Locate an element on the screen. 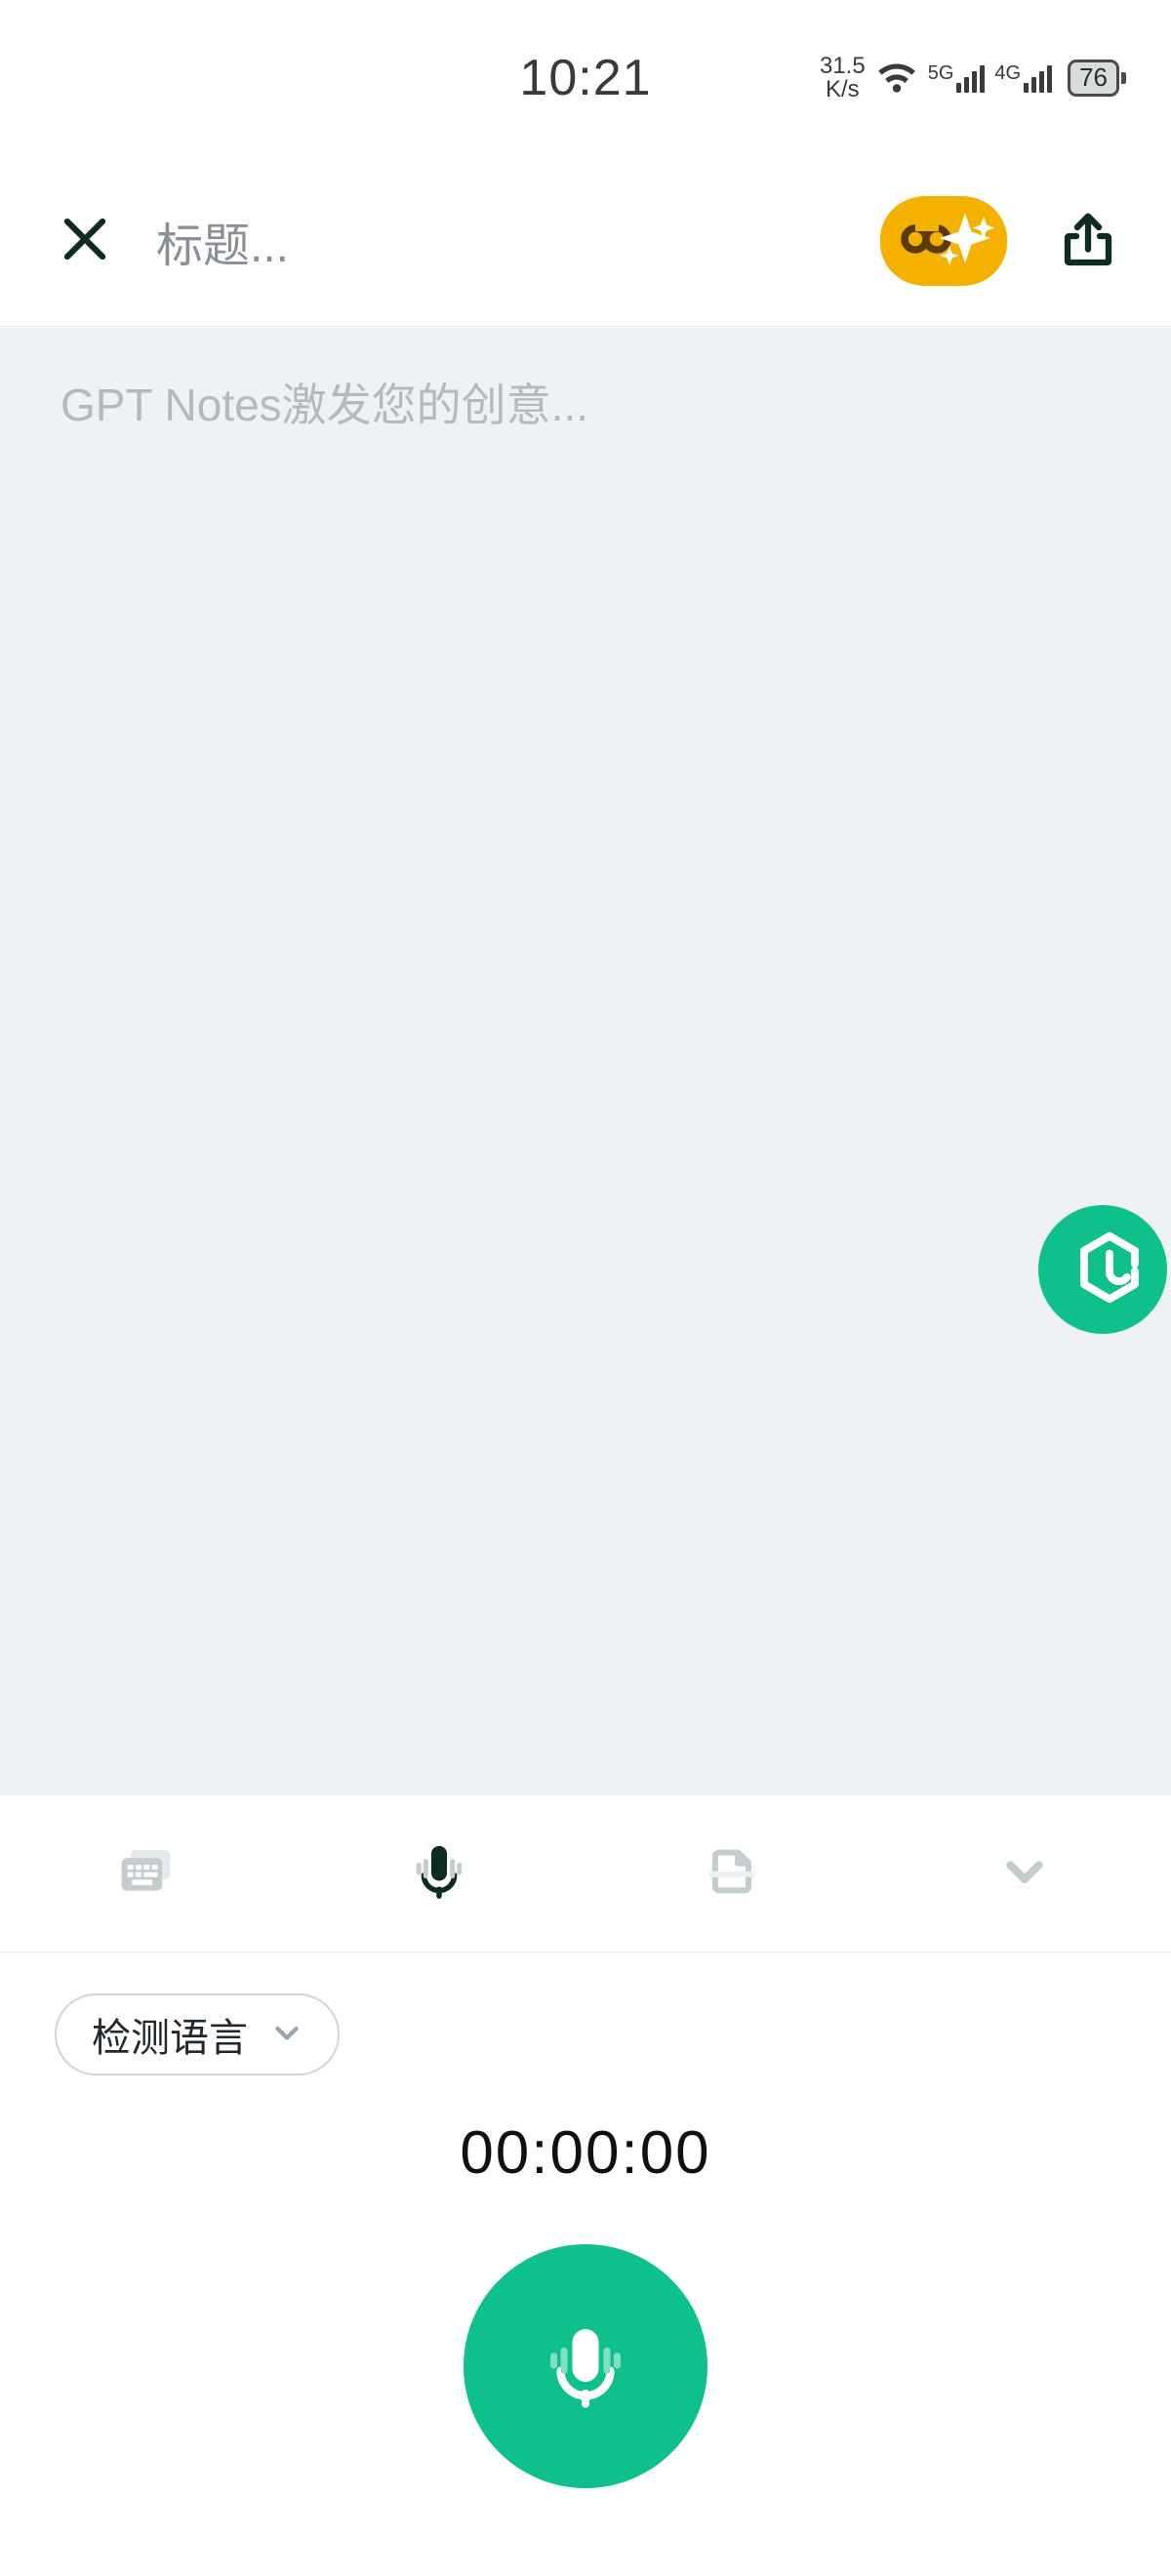 The width and height of the screenshot is (1171, 2576). status-time: 10:21 is located at coordinates (585, 78).